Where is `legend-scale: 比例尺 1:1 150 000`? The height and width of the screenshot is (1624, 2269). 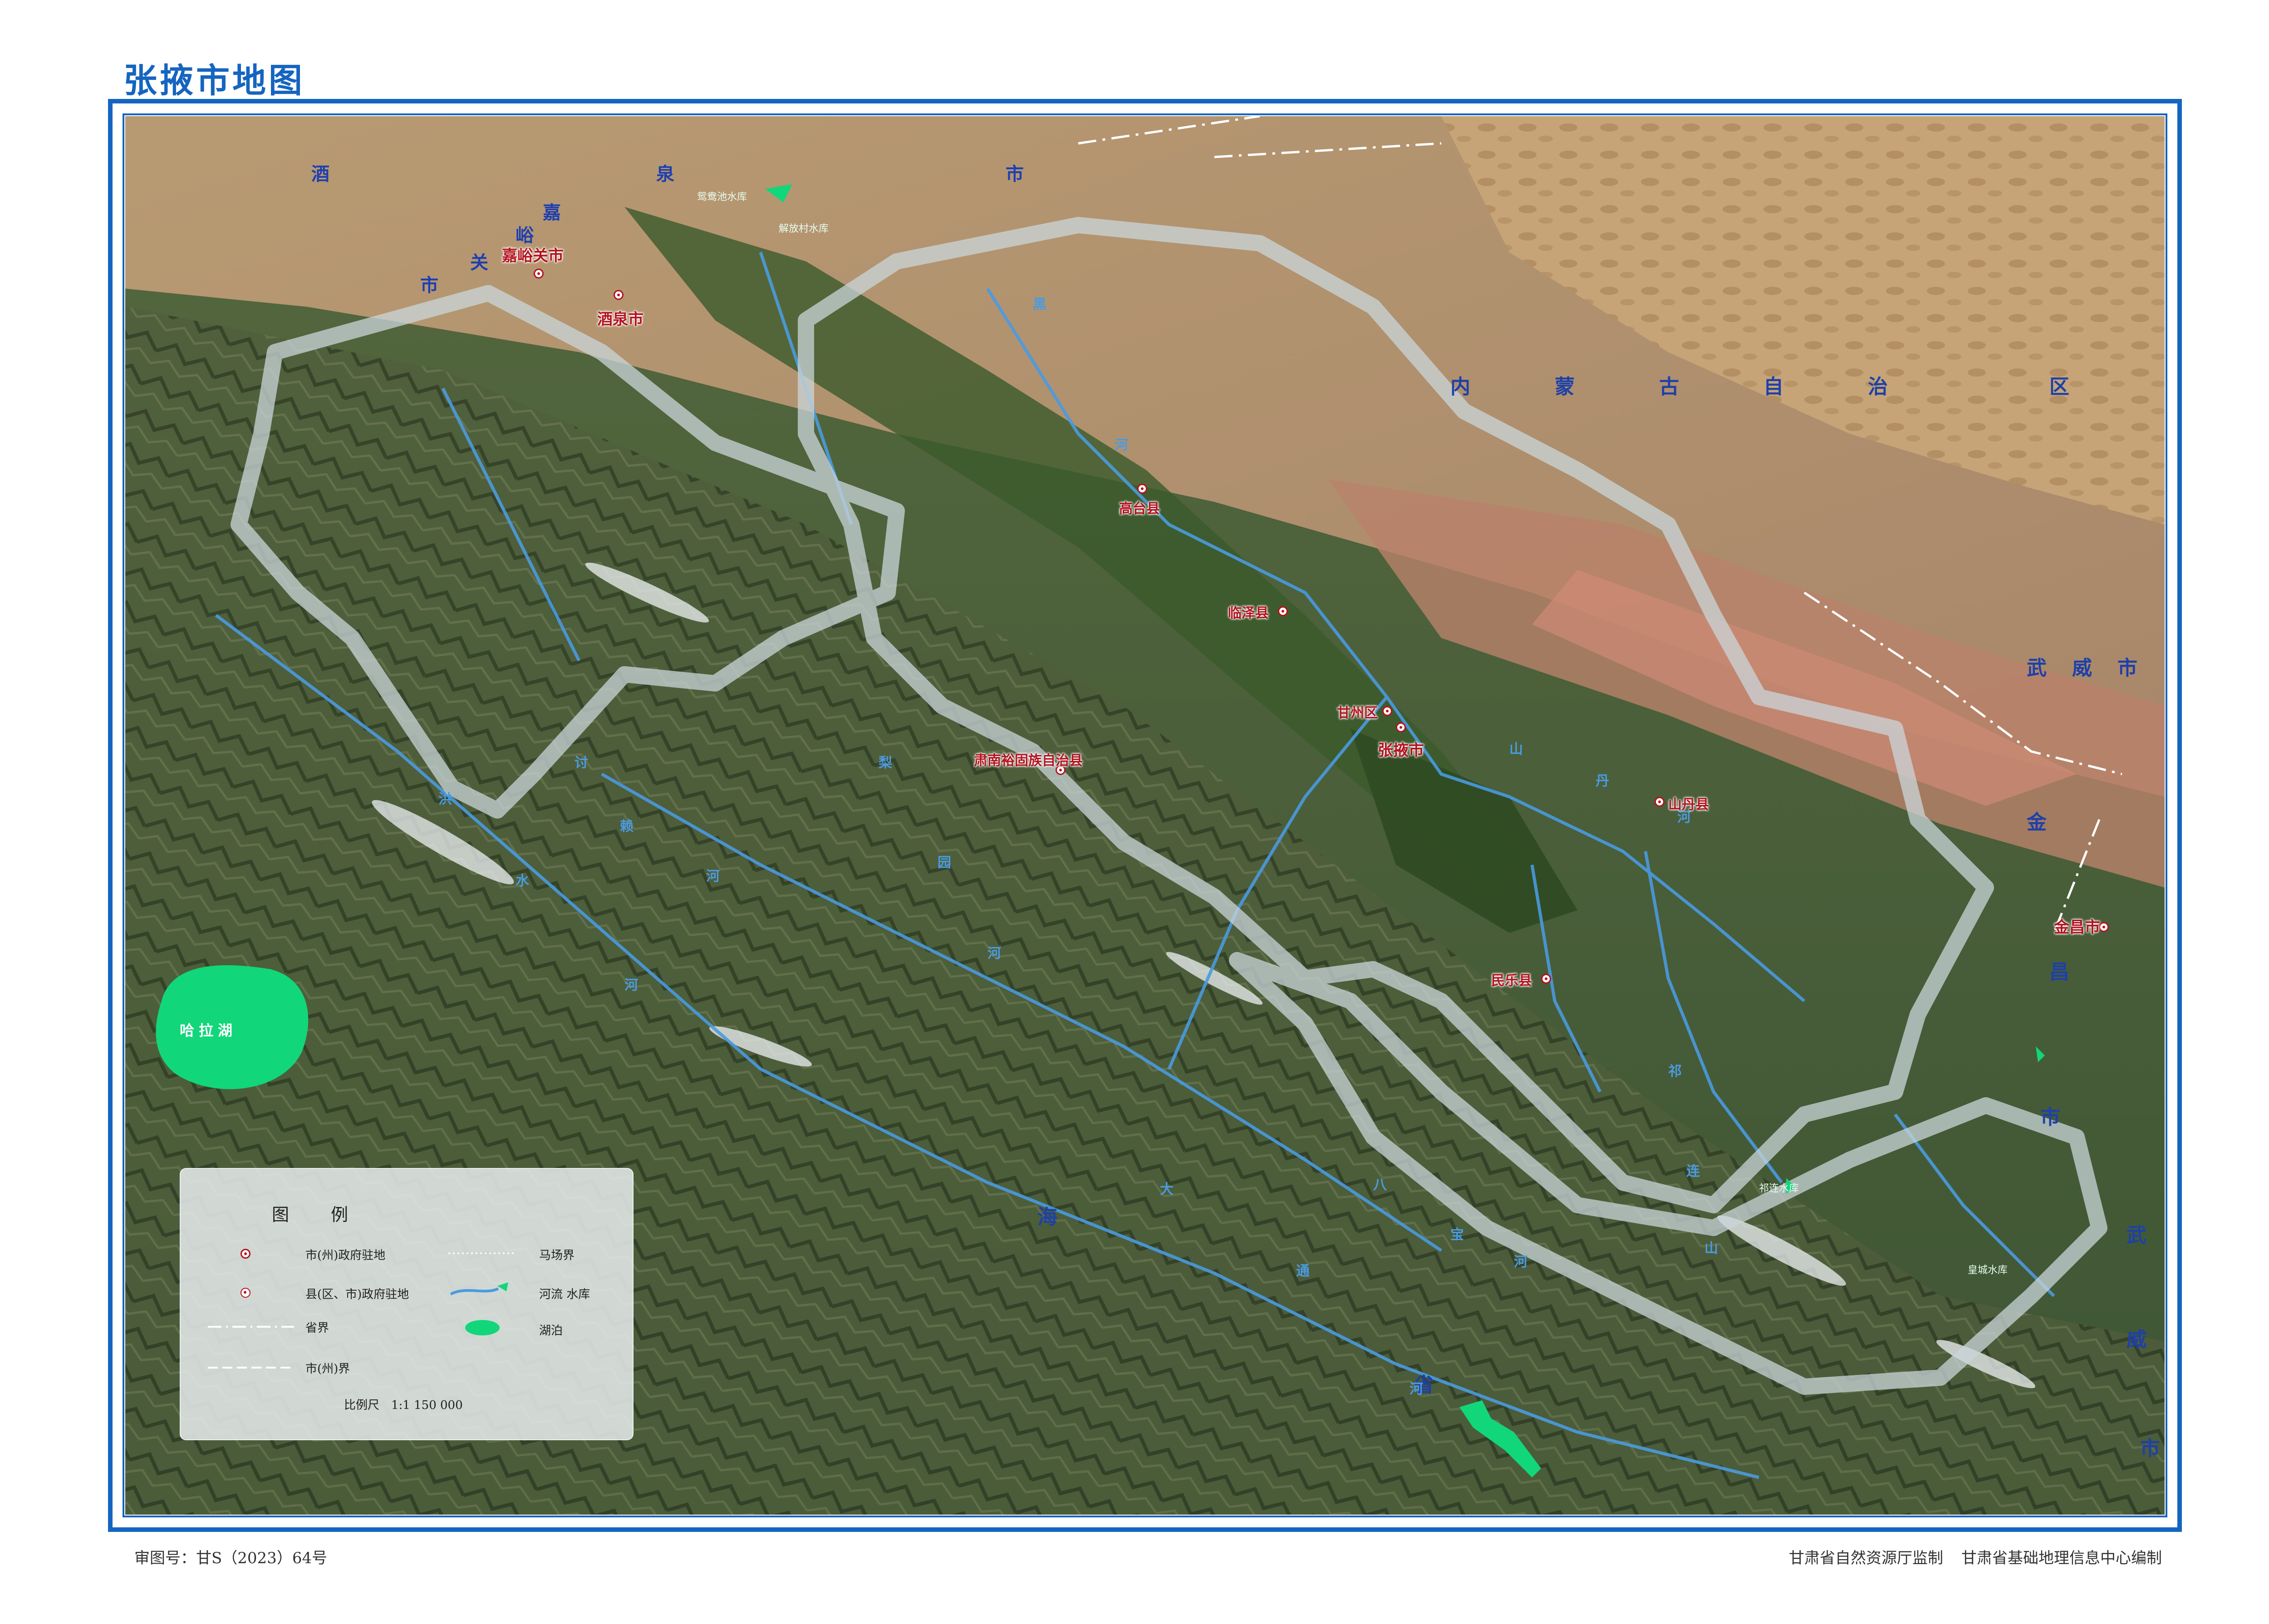 legend-scale: 比例尺 1:1 150 000 is located at coordinates (403, 1405).